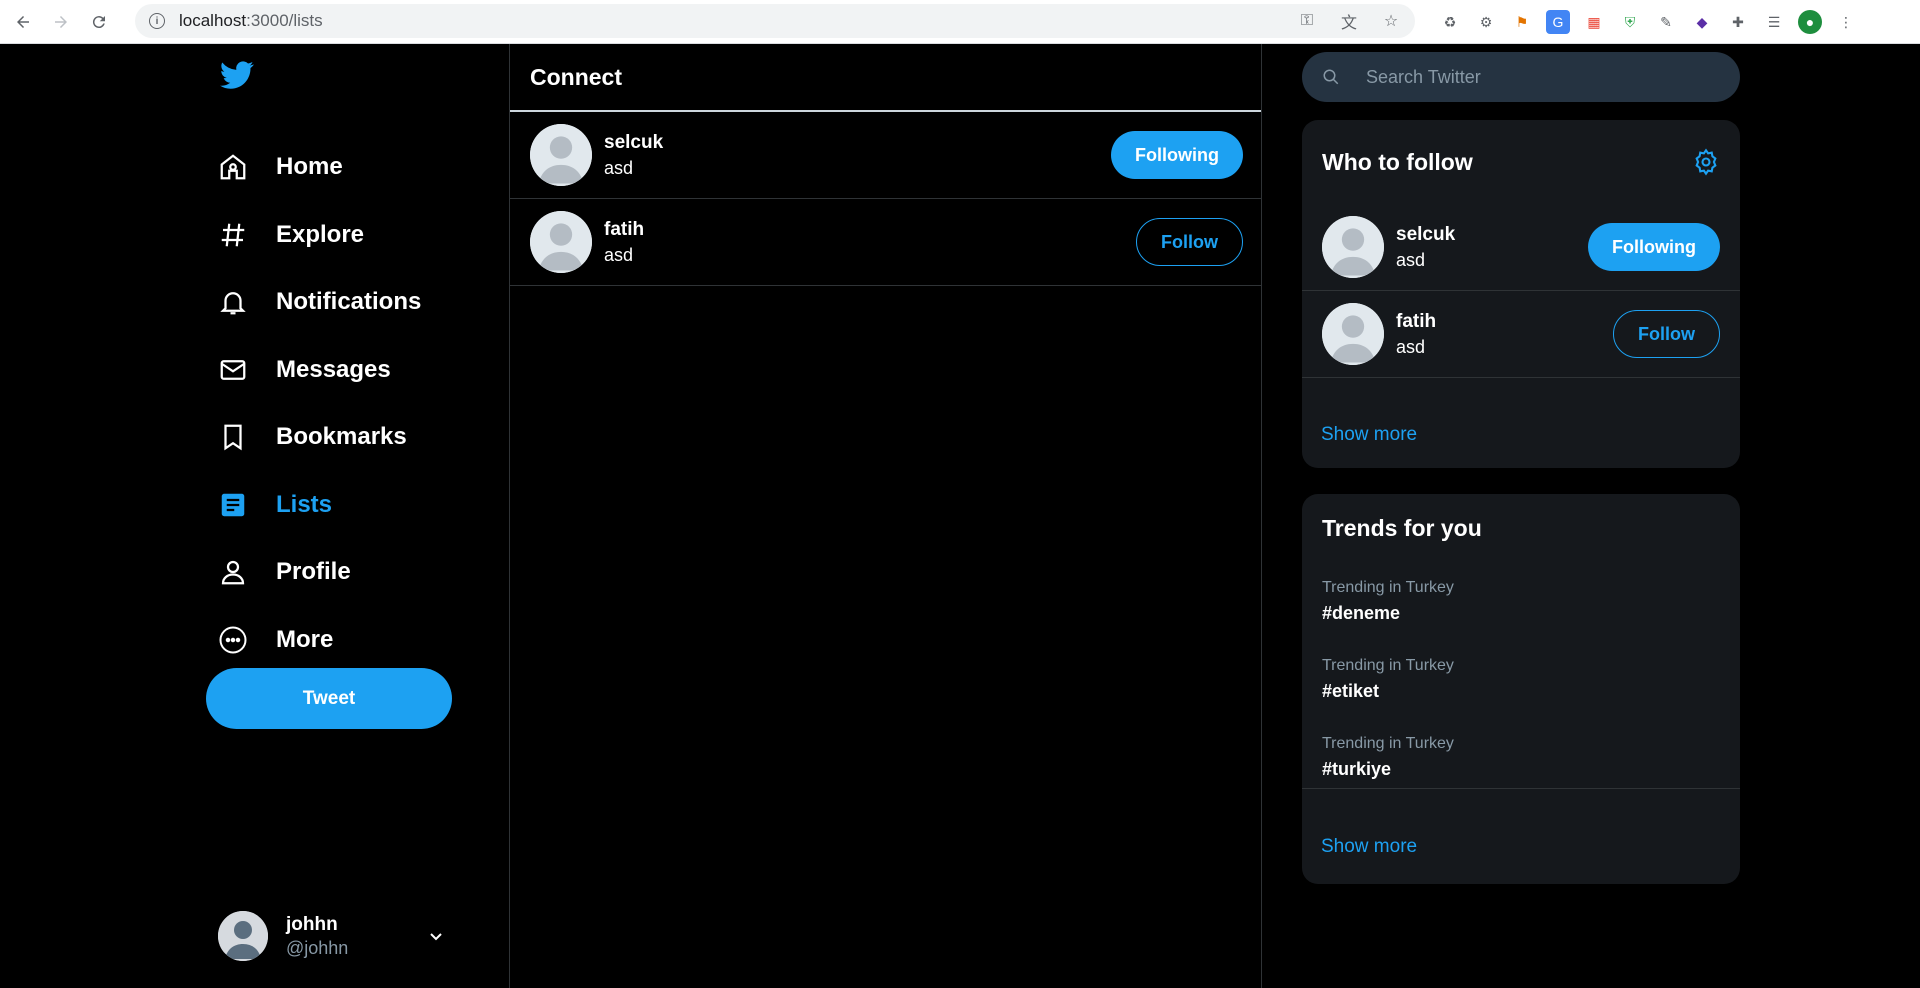  I want to click on sidebar-item-lists: Lists, so click(274, 505).